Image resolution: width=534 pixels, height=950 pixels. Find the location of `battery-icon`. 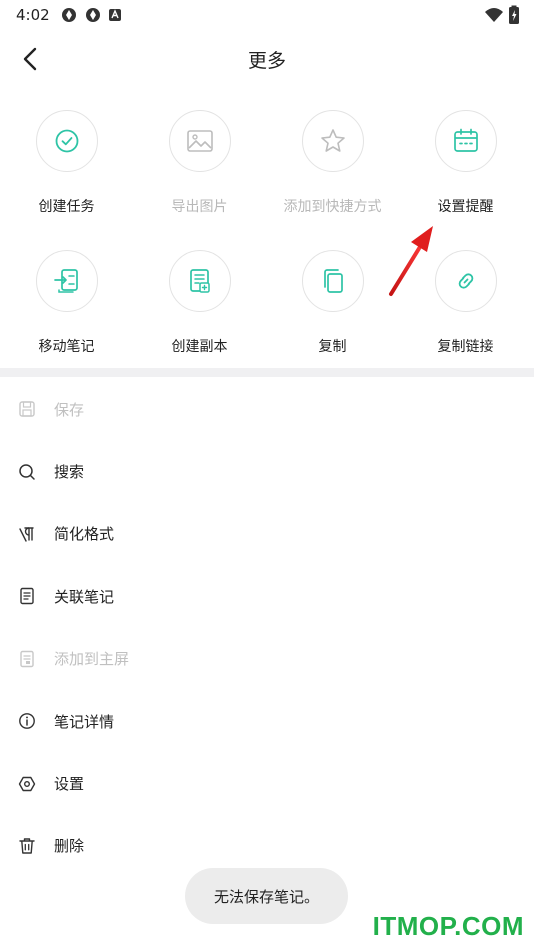

battery-icon is located at coordinates (514, 14).